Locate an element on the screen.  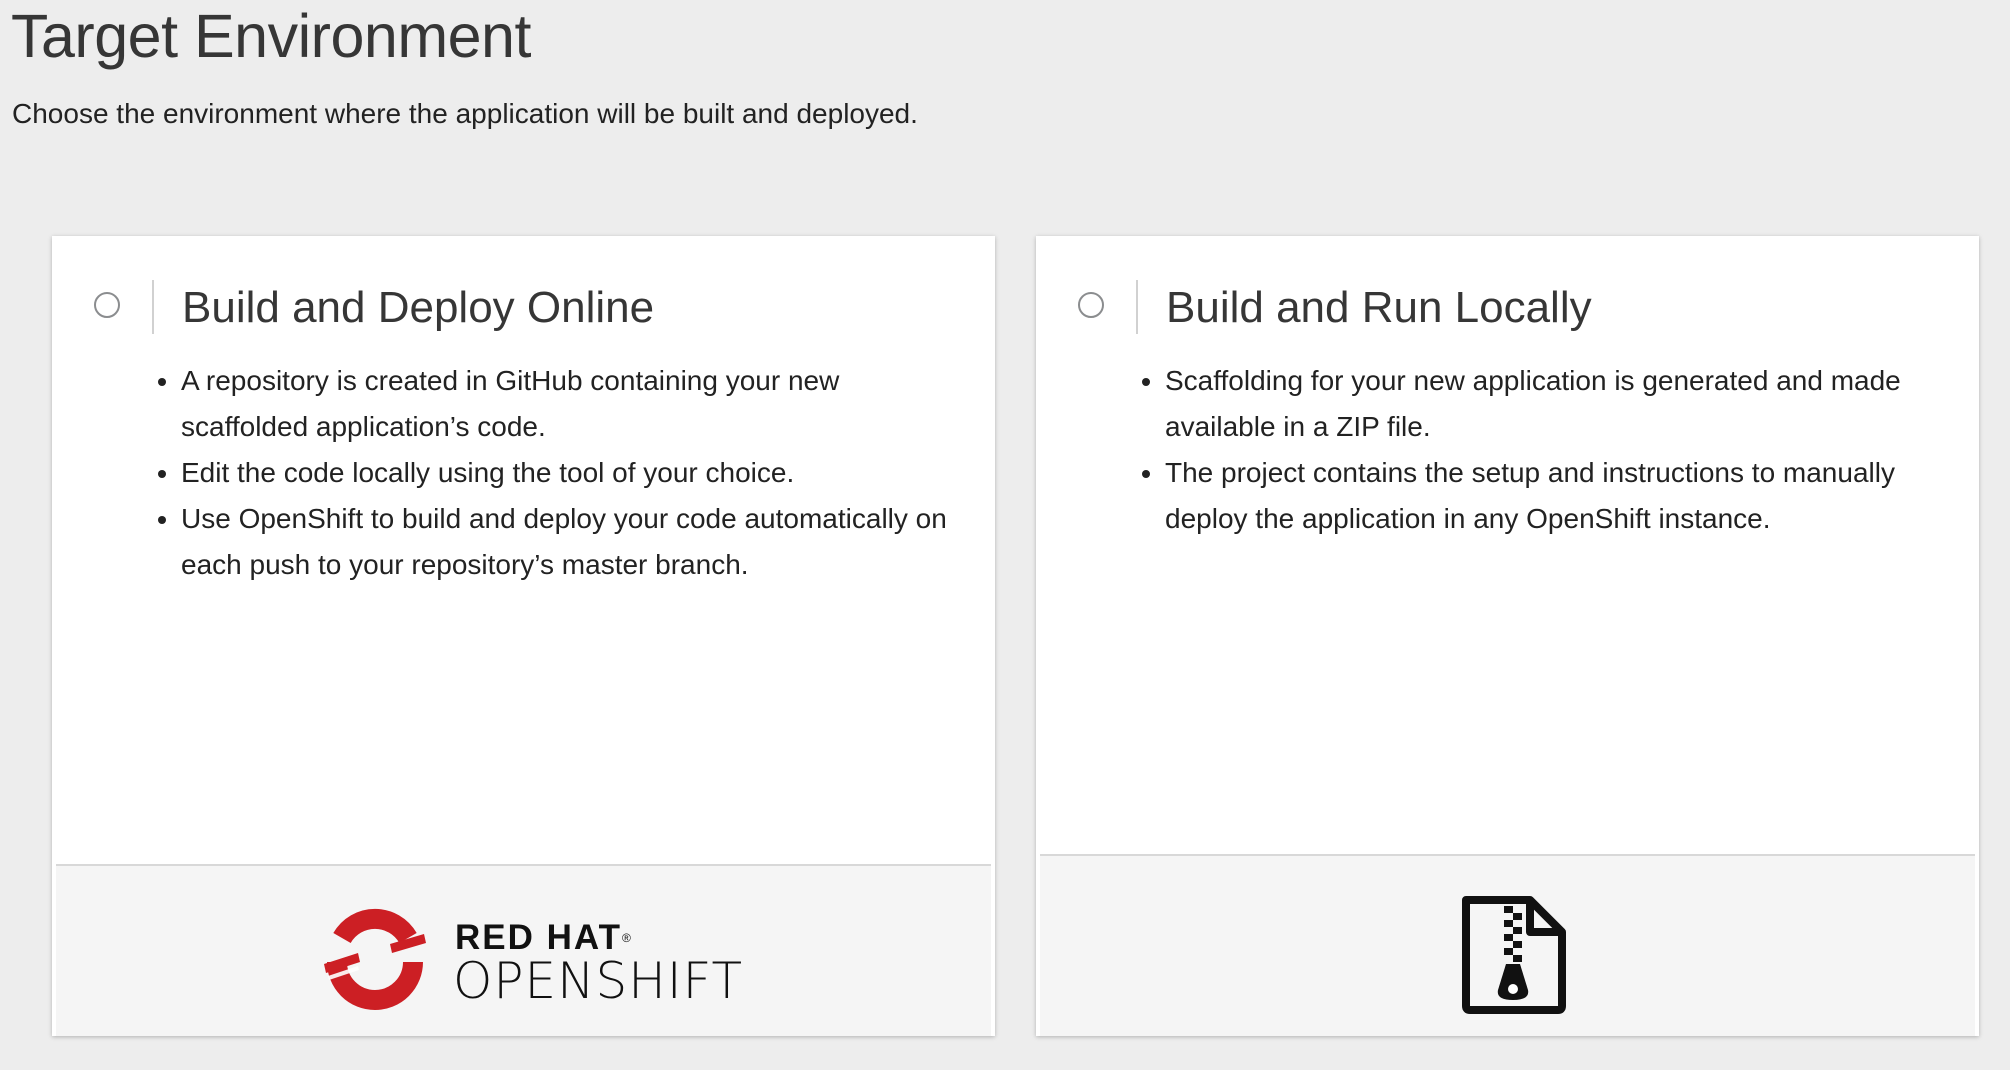
logo-text-openshift: OPENSHIFT is located at coordinates (598, 981).